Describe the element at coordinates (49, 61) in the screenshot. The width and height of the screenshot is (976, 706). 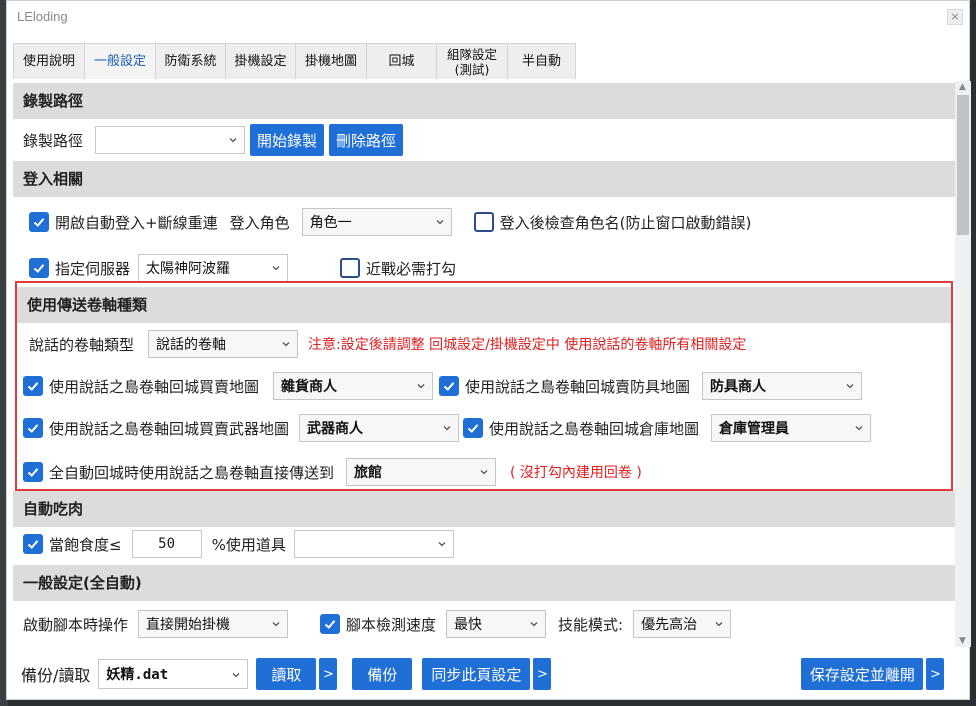
I see `tab-usage: 使用說明` at that location.